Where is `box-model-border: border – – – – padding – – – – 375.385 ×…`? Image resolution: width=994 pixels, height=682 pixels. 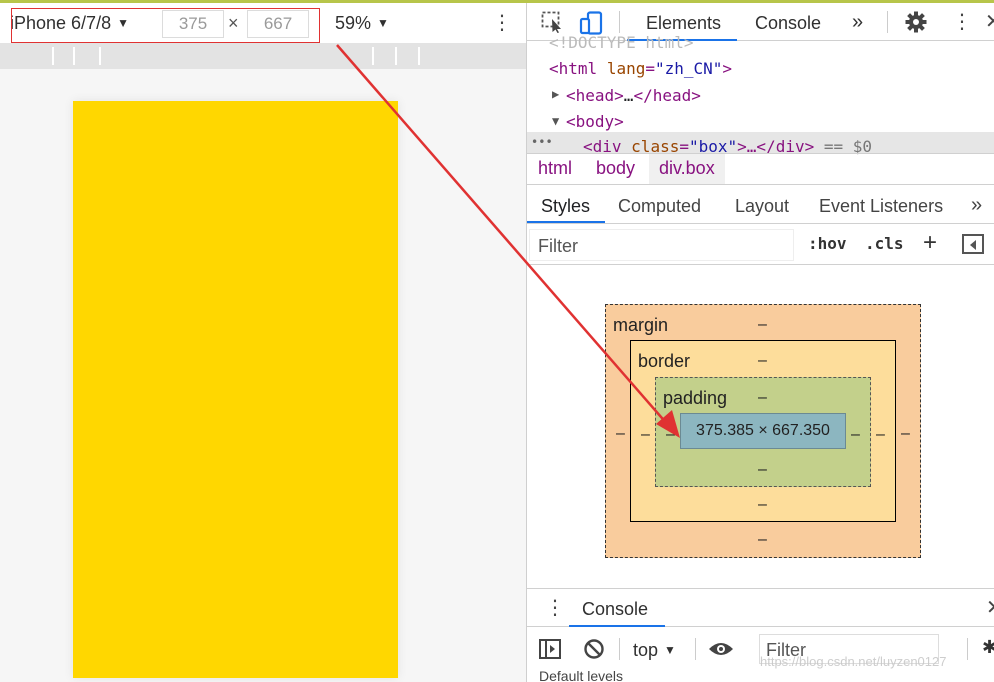 box-model-border: border – – – – padding – – – – 375.385 ×… is located at coordinates (763, 431).